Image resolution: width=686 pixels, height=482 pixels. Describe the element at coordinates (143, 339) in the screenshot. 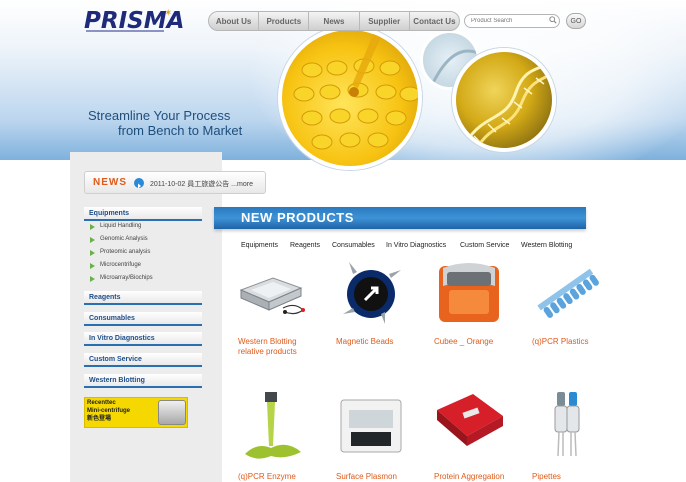

I see `sidebar-in-vitro-diagnostics: In Vitro Diagnostics` at that location.